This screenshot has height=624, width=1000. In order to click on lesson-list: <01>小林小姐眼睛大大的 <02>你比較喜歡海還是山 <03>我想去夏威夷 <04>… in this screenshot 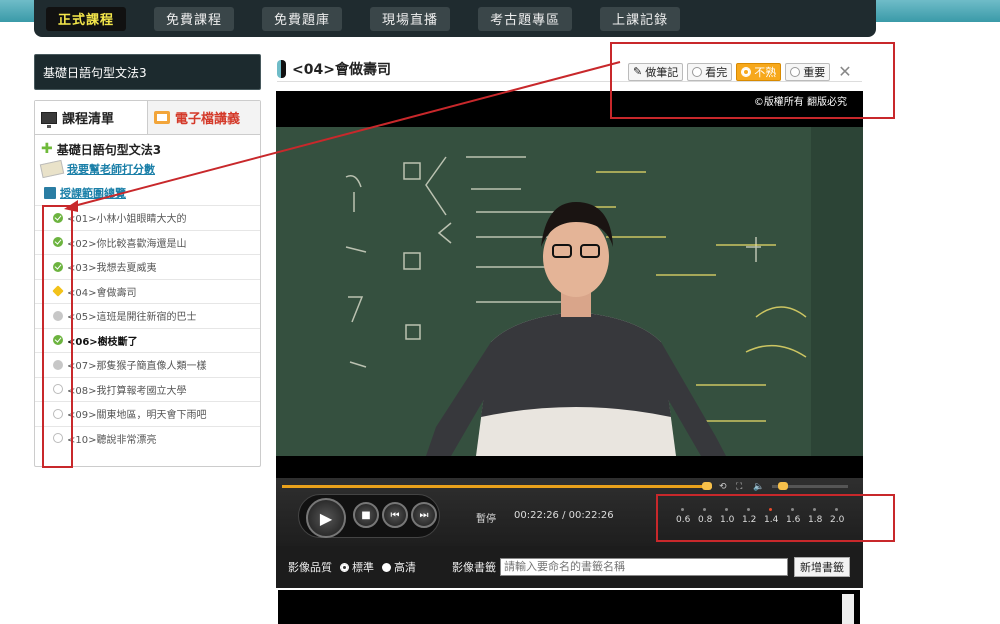, I will do `click(147, 327)`.